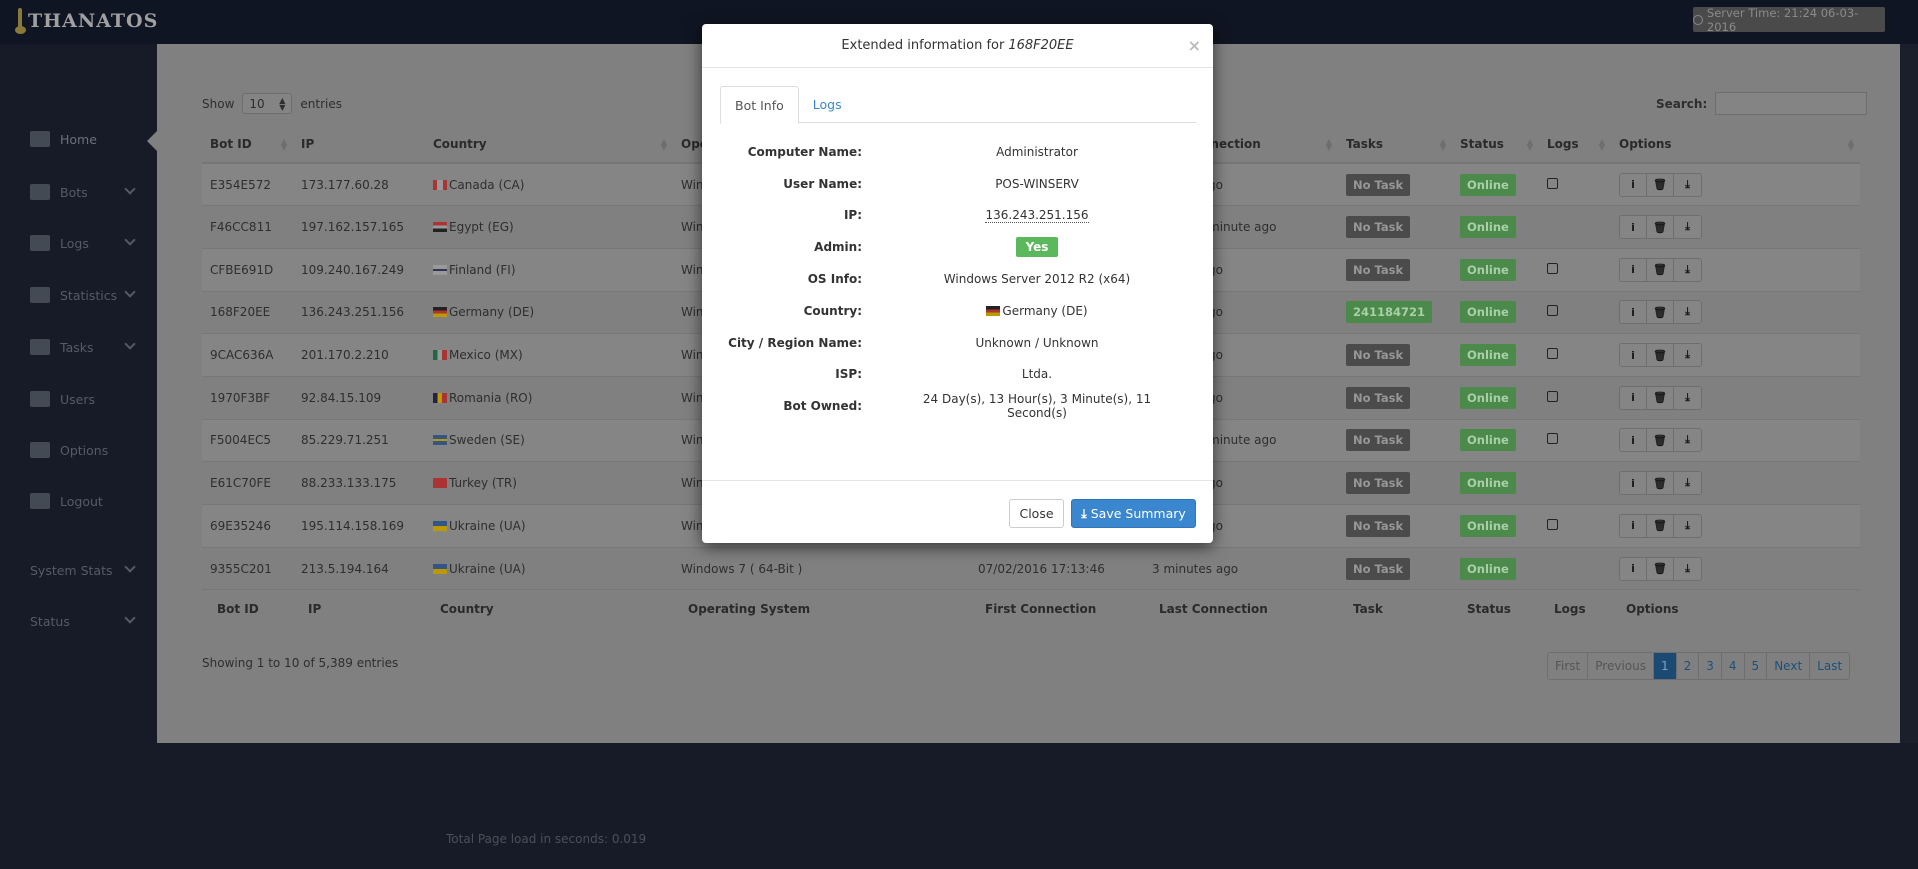  I want to click on sidebar-item-users: Users, so click(85, 399).